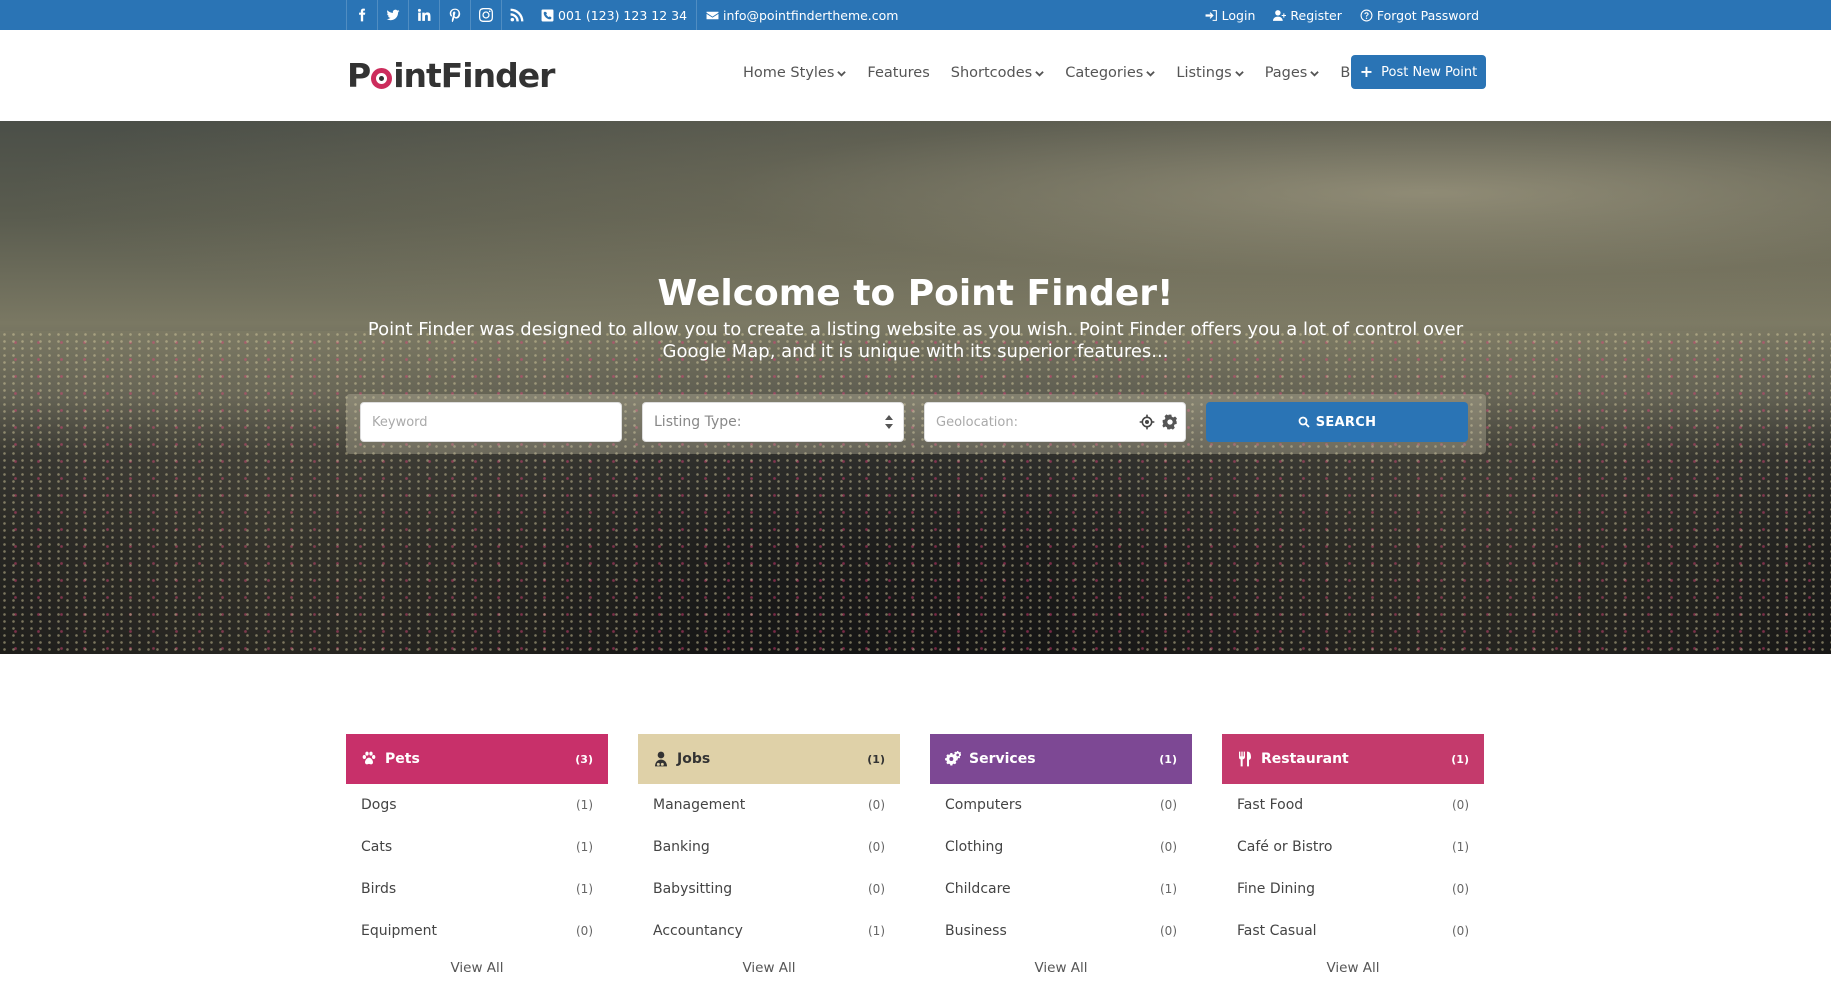 The width and height of the screenshot is (1831, 1006). What do you see at coordinates (1366, 71) in the screenshot?
I see `plus-icon: +` at bounding box center [1366, 71].